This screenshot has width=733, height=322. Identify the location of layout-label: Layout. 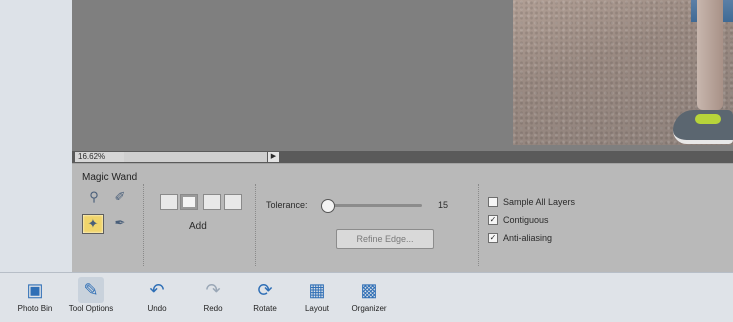
(317, 308).